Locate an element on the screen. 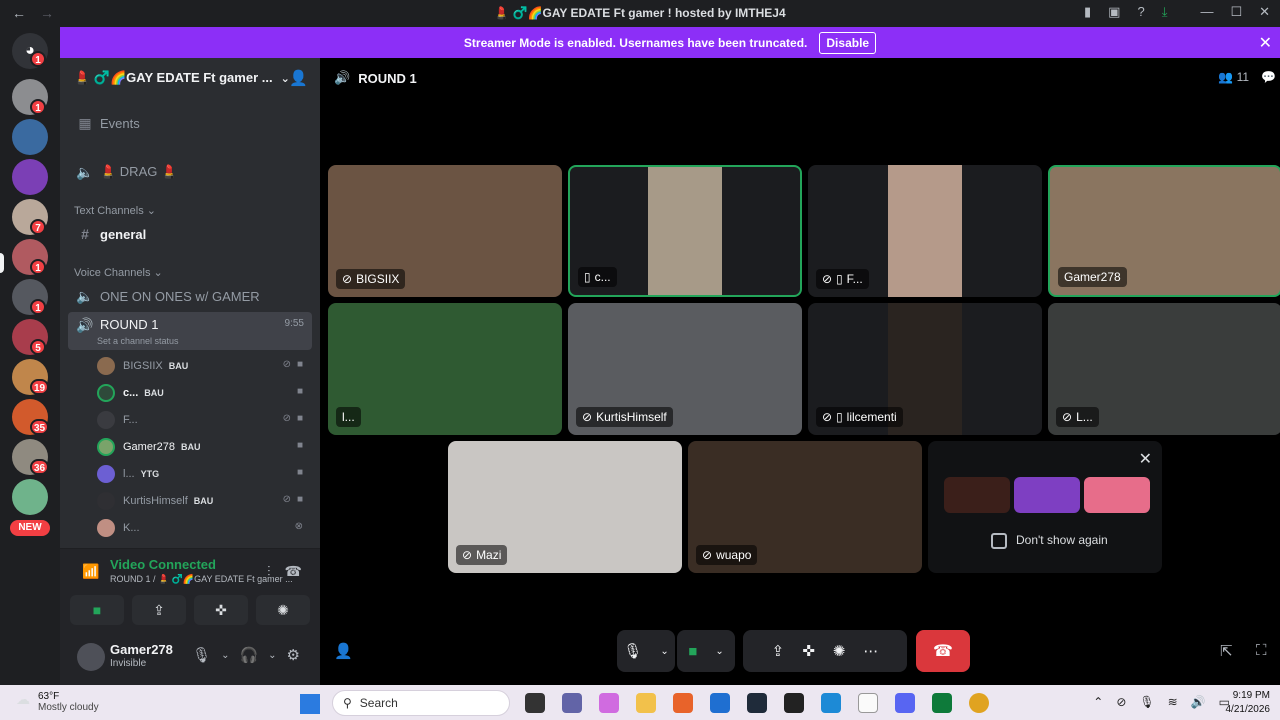 Image resolution: width=1280 pixels, height=720 pixels. video-tile: ⊘ KurtisHimself is located at coordinates (685, 369).